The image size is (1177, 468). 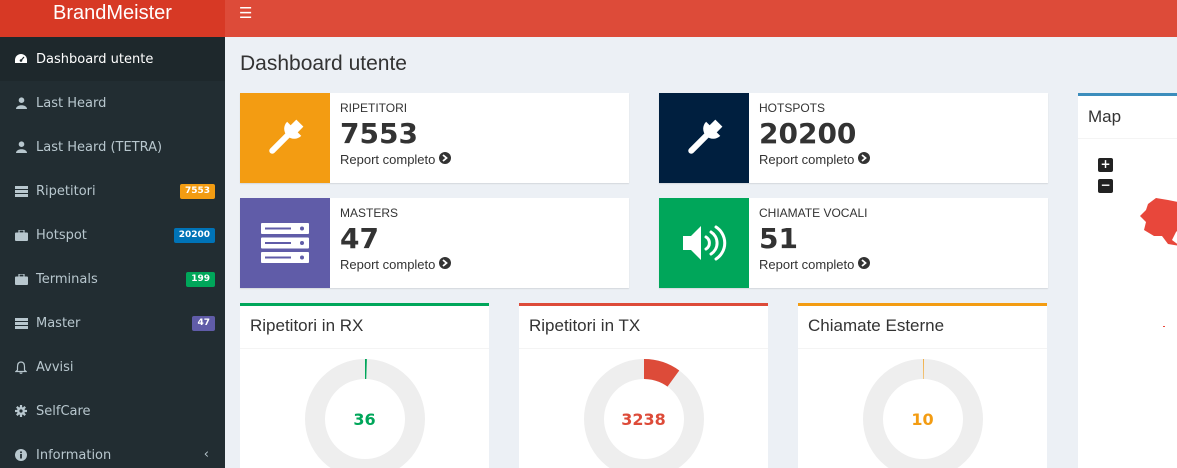 I want to click on info-box-value: 7553, so click(x=379, y=133).